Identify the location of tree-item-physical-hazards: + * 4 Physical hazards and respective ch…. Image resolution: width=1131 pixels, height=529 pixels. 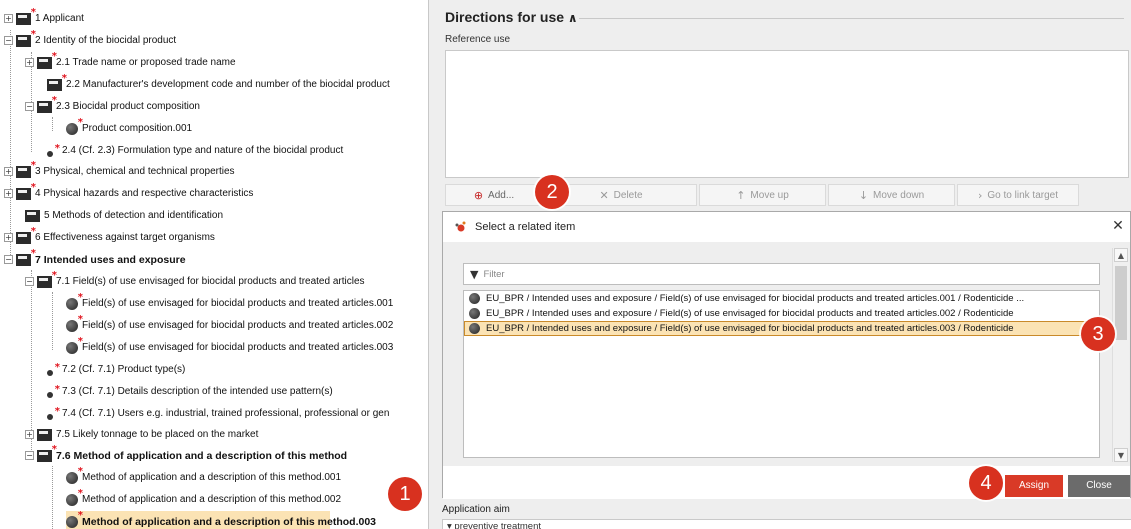
(216, 193).